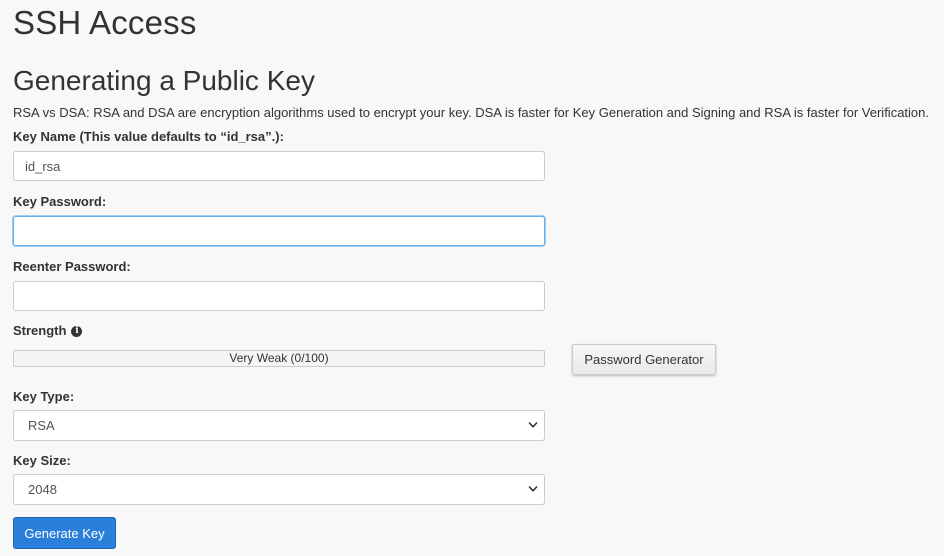 This screenshot has height=556, width=944. What do you see at coordinates (279, 489) in the screenshot?
I see `key-size-select: 2048` at bounding box center [279, 489].